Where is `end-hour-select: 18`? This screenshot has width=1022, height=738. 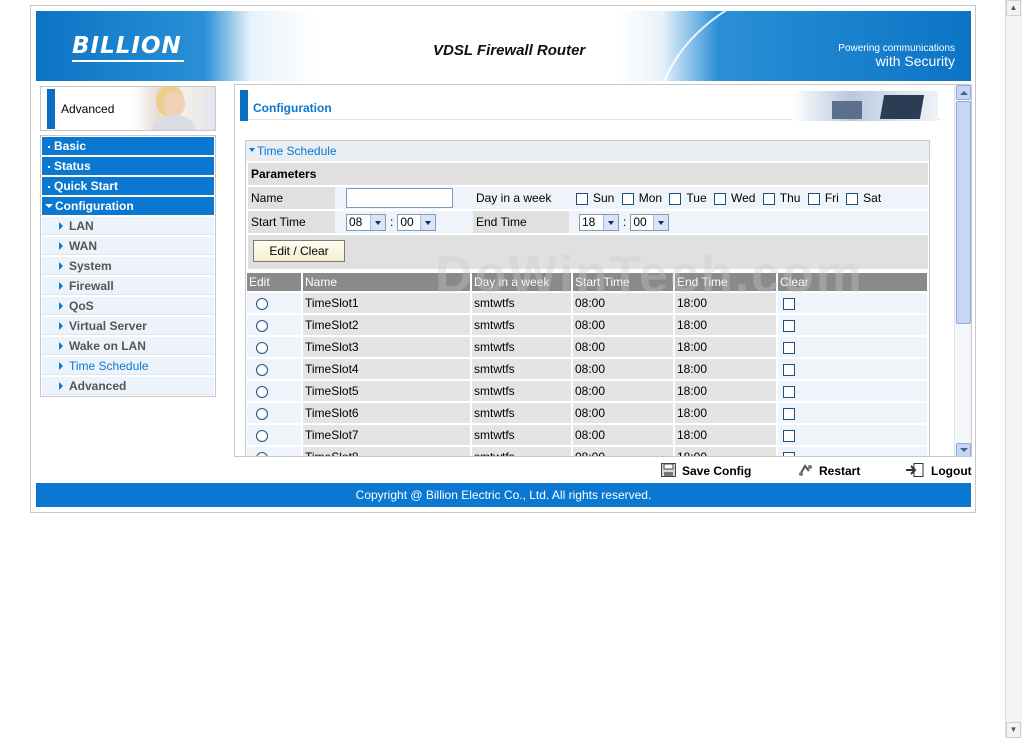 end-hour-select: 18 is located at coordinates (599, 222).